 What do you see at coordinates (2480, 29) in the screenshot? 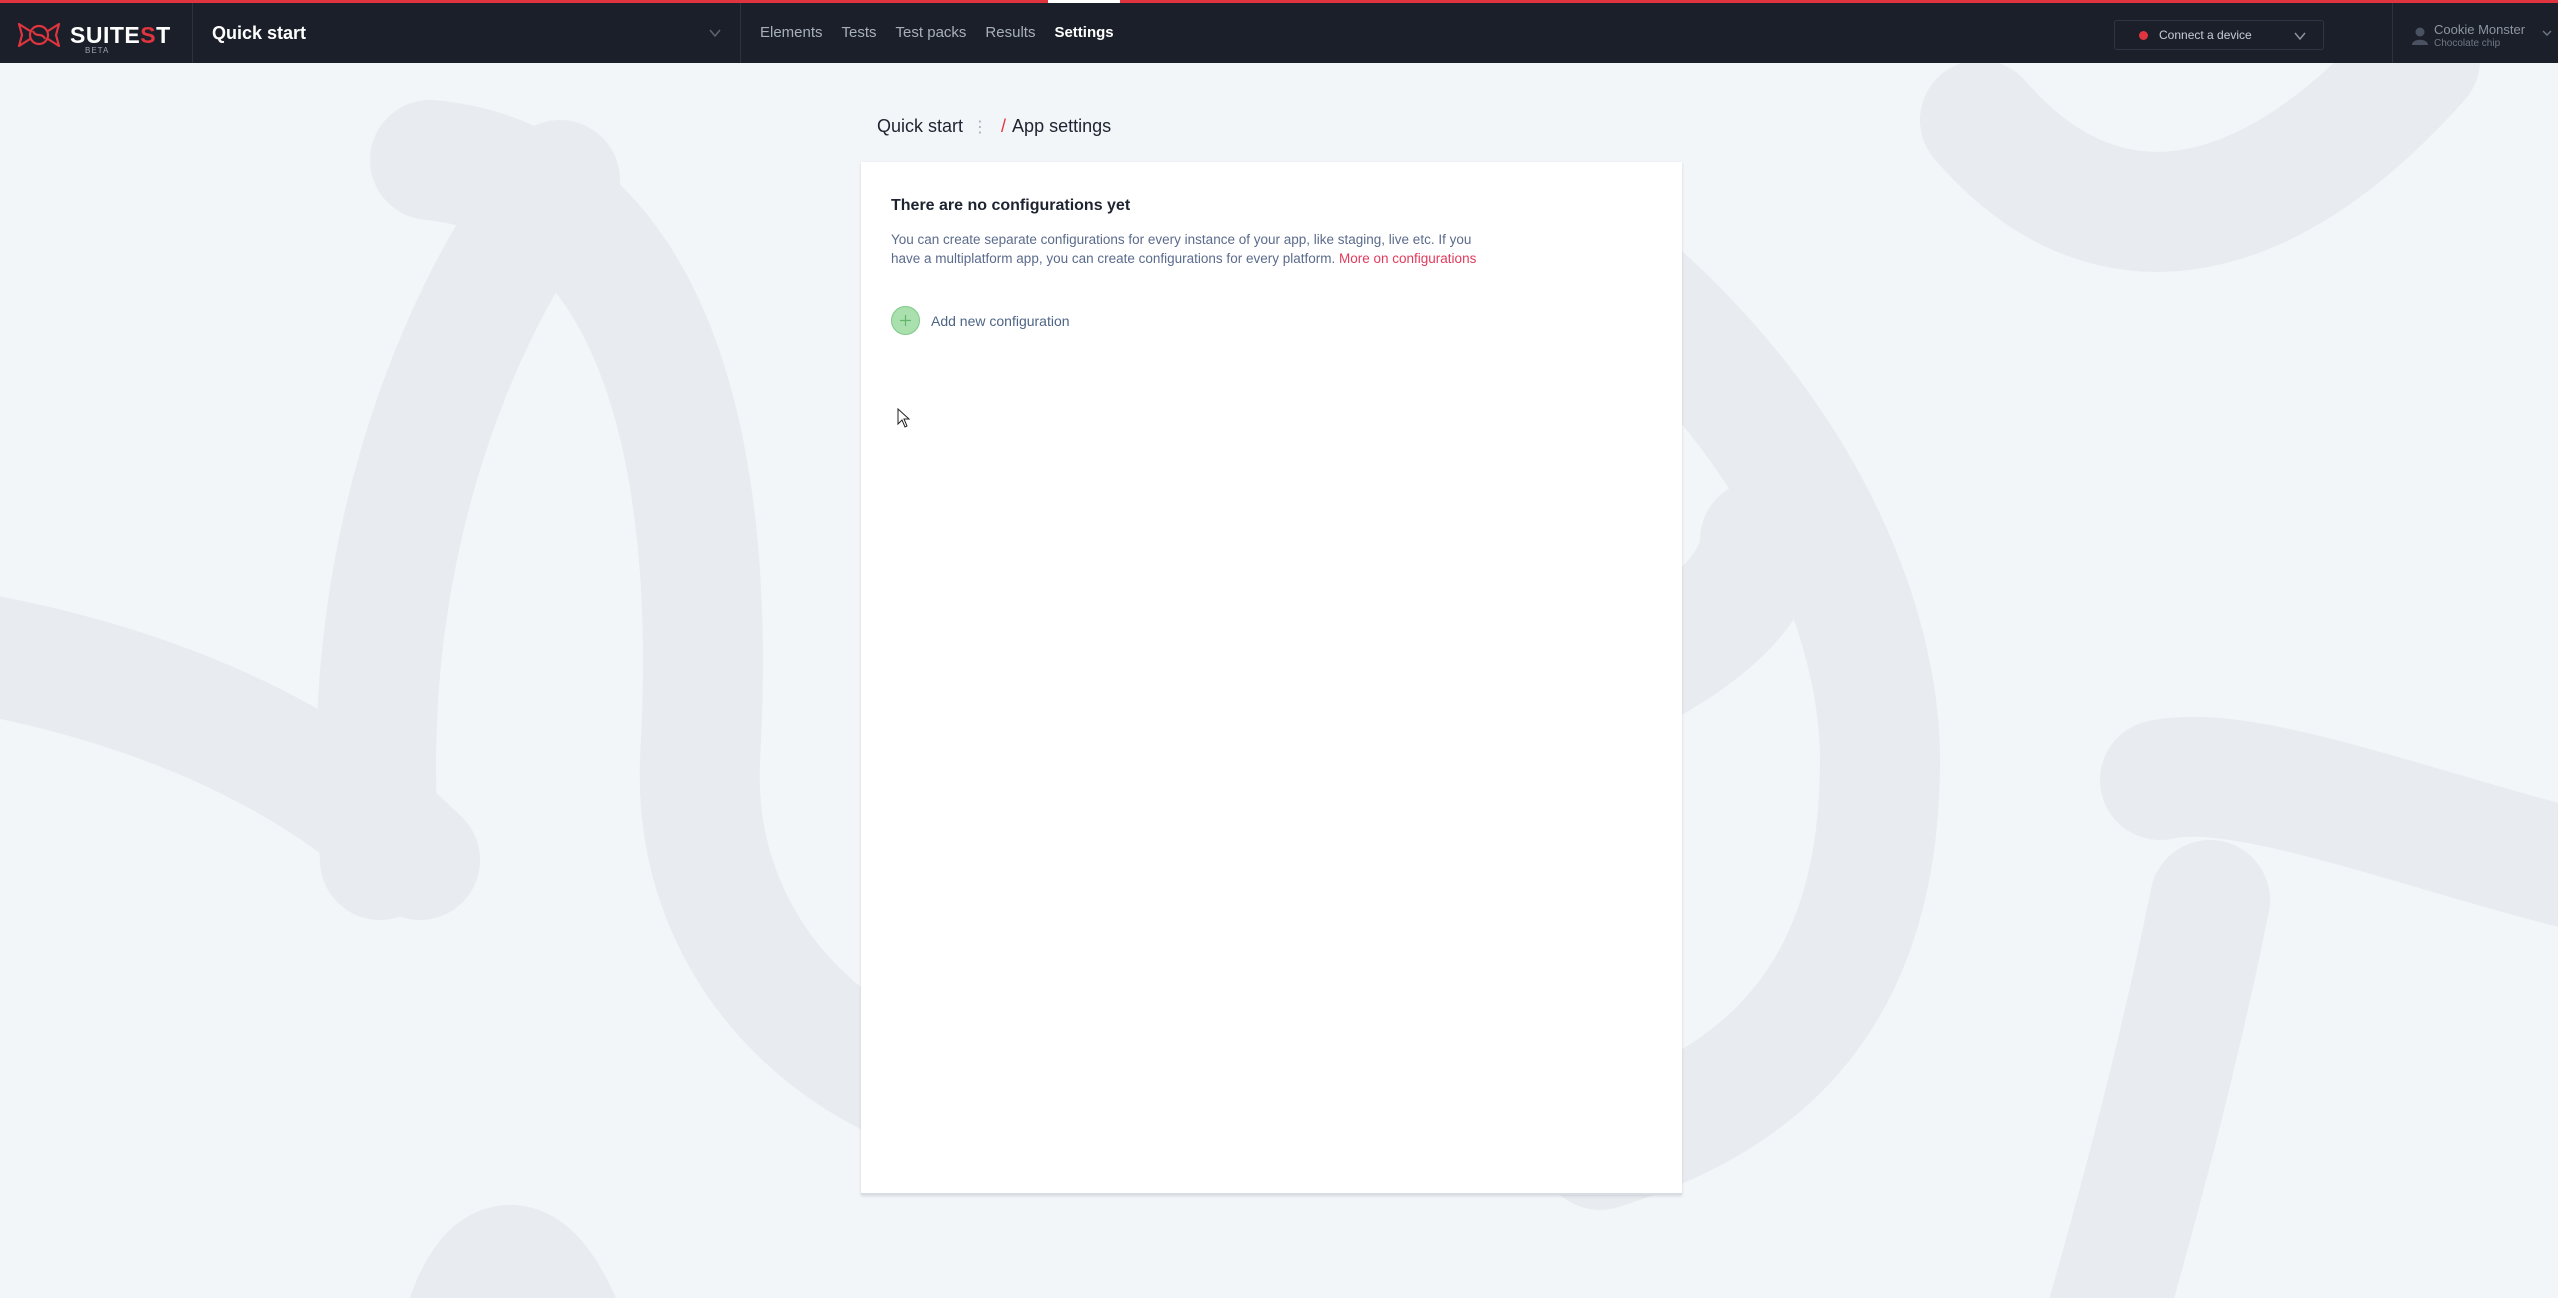
I see `user-name: Cookie Monster` at bounding box center [2480, 29].